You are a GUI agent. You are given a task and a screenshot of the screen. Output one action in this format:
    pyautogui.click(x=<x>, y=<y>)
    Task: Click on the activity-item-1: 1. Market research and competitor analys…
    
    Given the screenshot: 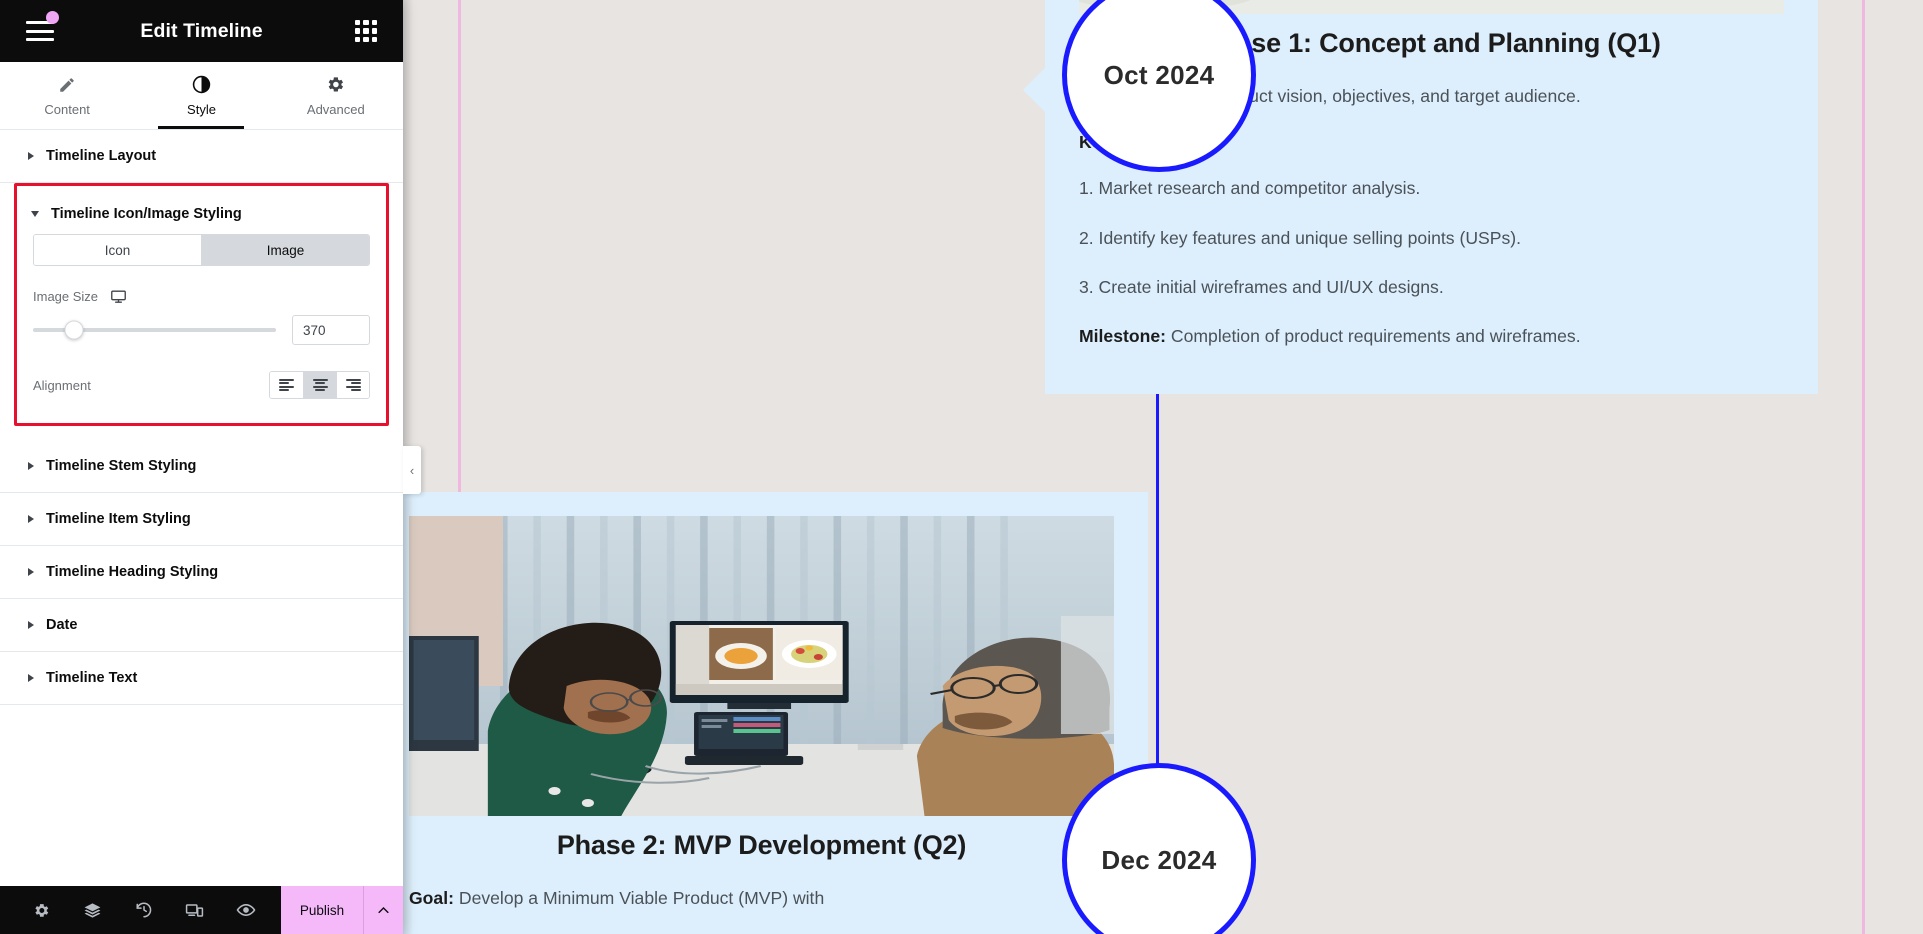 What is the action you would take?
    pyautogui.click(x=1250, y=188)
    